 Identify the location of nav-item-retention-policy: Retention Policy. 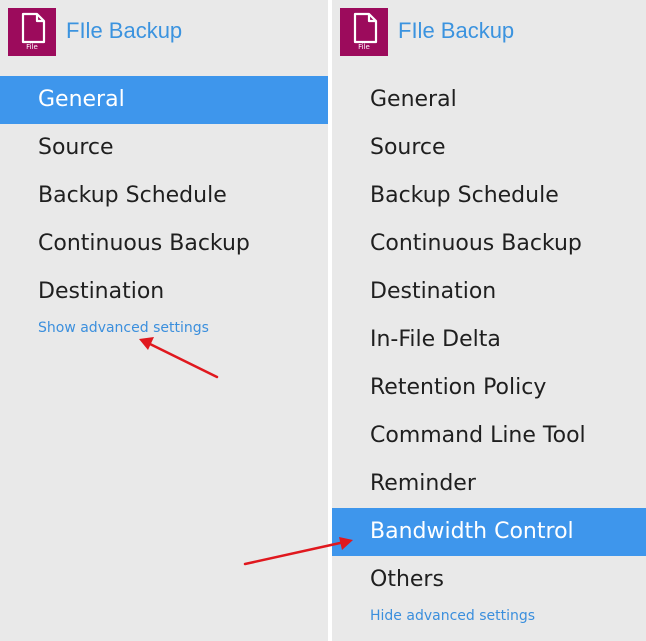
(489, 388).